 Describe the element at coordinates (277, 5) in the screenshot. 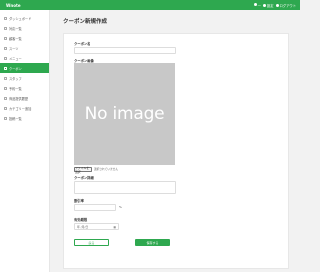

I see `logout-icon` at that location.